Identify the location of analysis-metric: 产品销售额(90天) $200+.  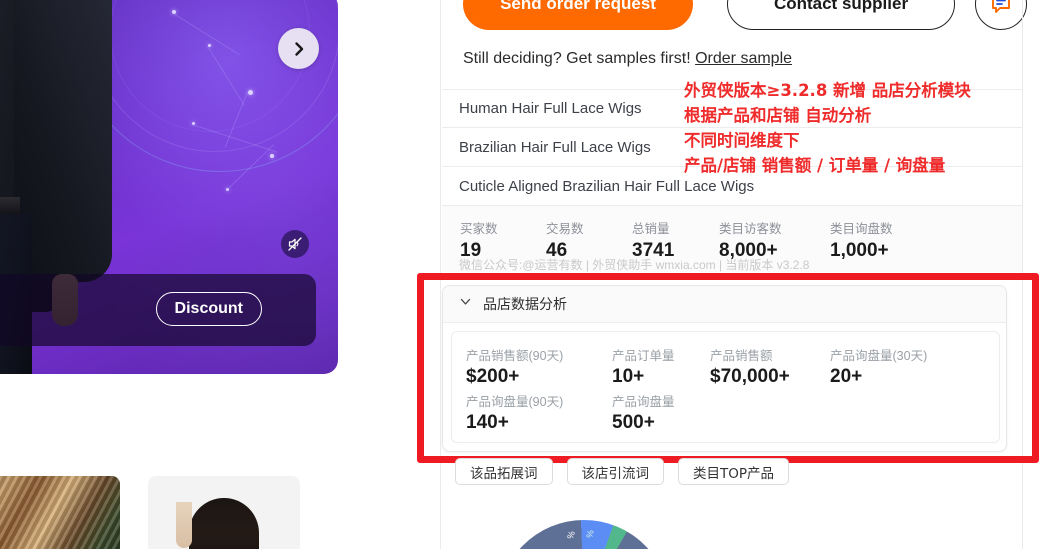
(514, 366).